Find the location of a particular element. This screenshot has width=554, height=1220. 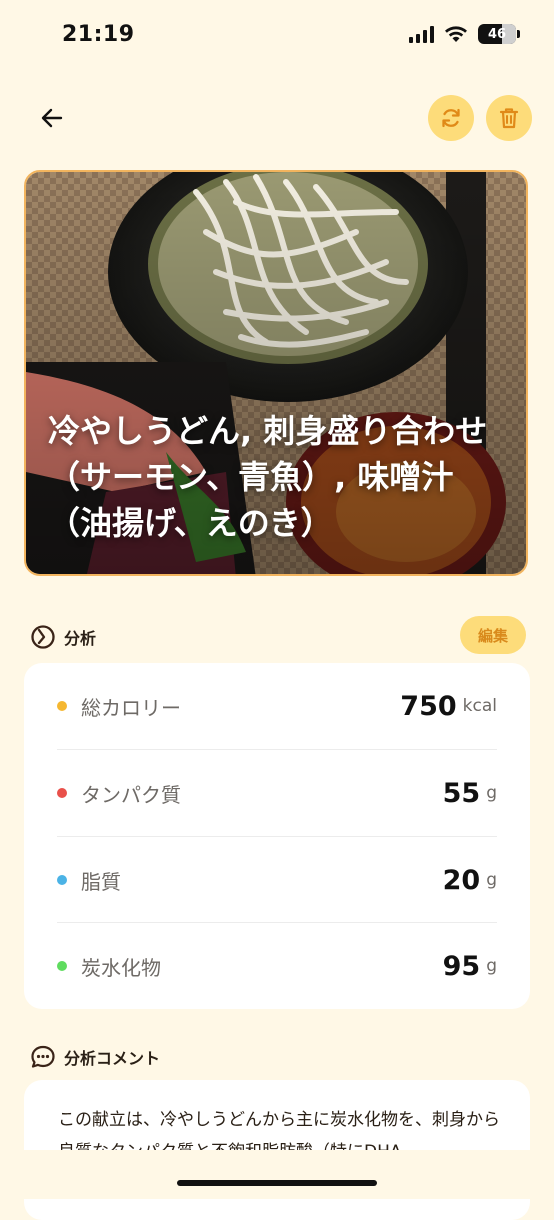

refresh-icon is located at coordinates (451, 118).